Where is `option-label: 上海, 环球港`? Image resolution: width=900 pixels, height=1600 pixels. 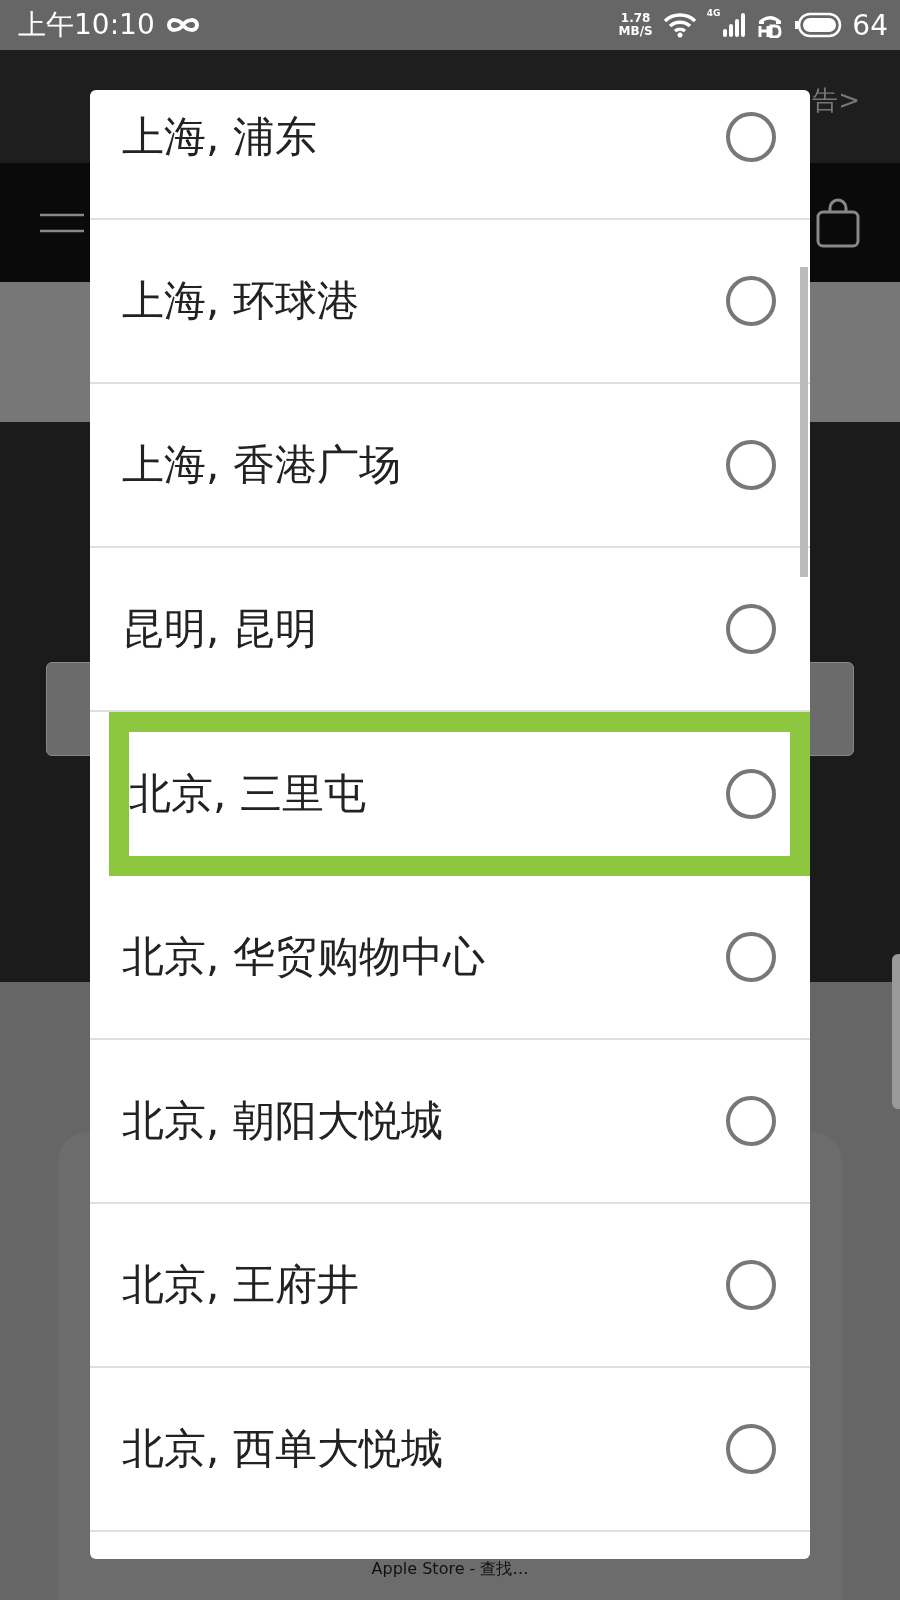 option-label: 上海, 环球港 is located at coordinates (240, 301).